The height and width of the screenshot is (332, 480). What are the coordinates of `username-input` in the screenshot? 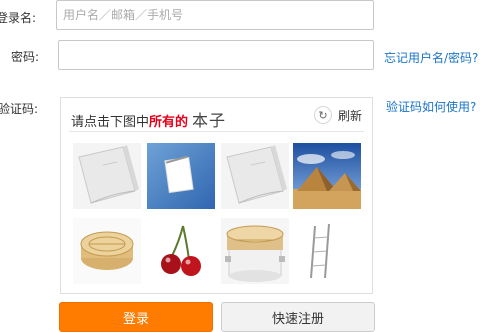 It's located at (215, 15).